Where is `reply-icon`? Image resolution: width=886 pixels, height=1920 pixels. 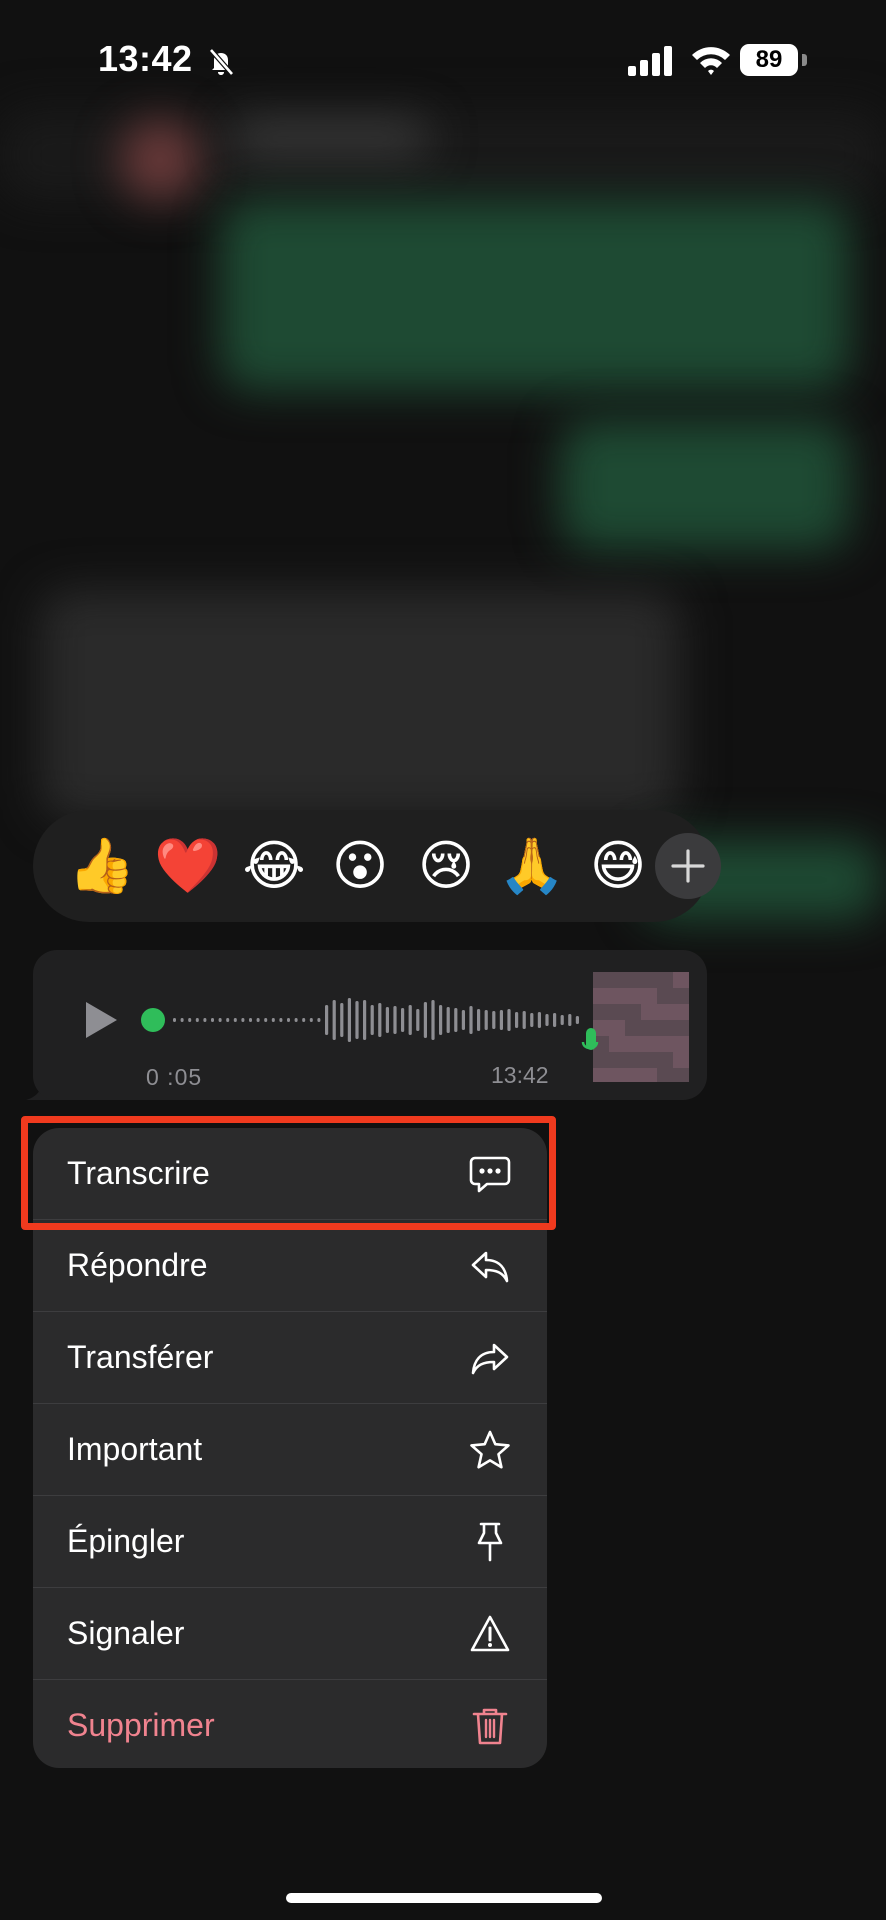
reply-icon is located at coordinates (490, 1267).